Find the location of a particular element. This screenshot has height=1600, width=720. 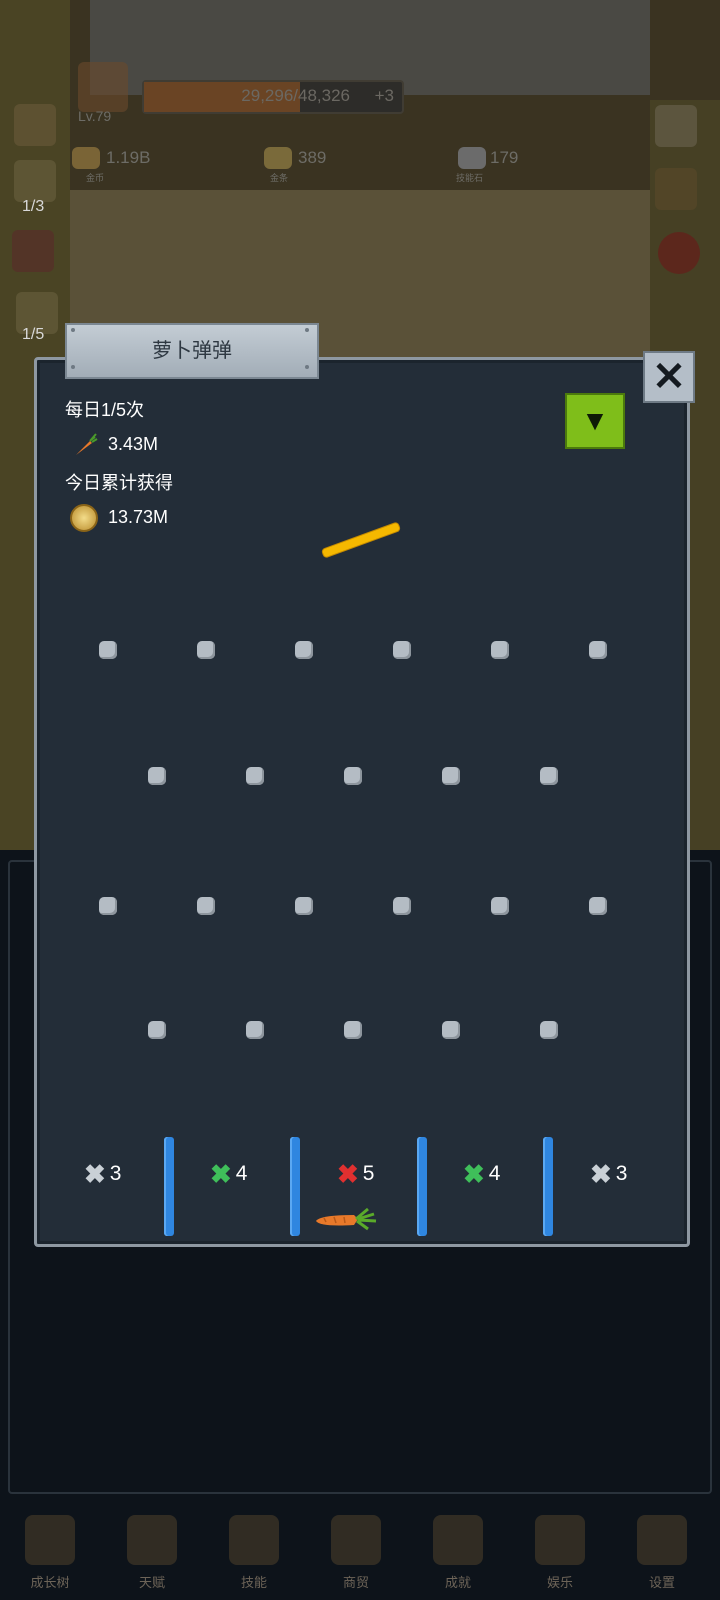

key-icon is located at coordinates (458, 1540).